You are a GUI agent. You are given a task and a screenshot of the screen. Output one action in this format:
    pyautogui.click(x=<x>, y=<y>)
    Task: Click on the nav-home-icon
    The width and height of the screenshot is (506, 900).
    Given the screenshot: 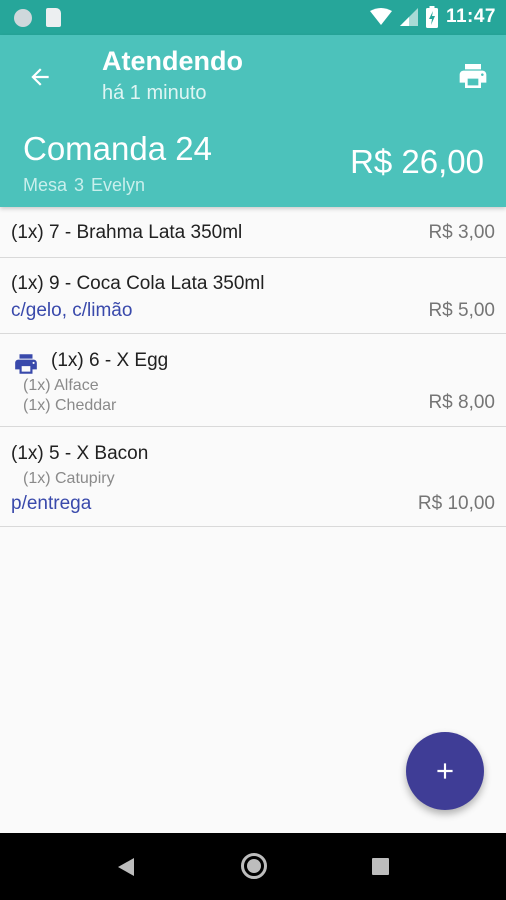 What is the action you would take?
    pyautogui.click(x=254, y=866)
    